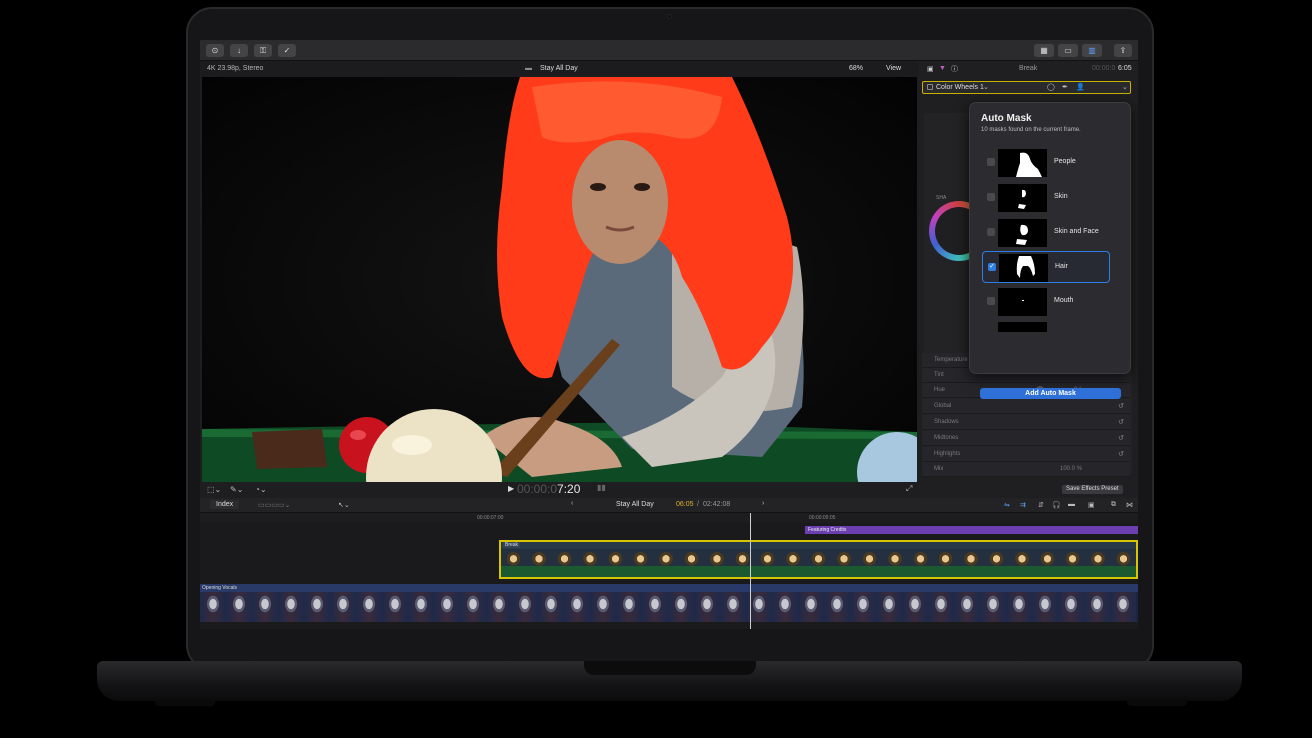  What do you see at coordinates (1129, 505) in the screenshot?
I see `hide-icon: ⋈` at bounding box center [1129, 505].